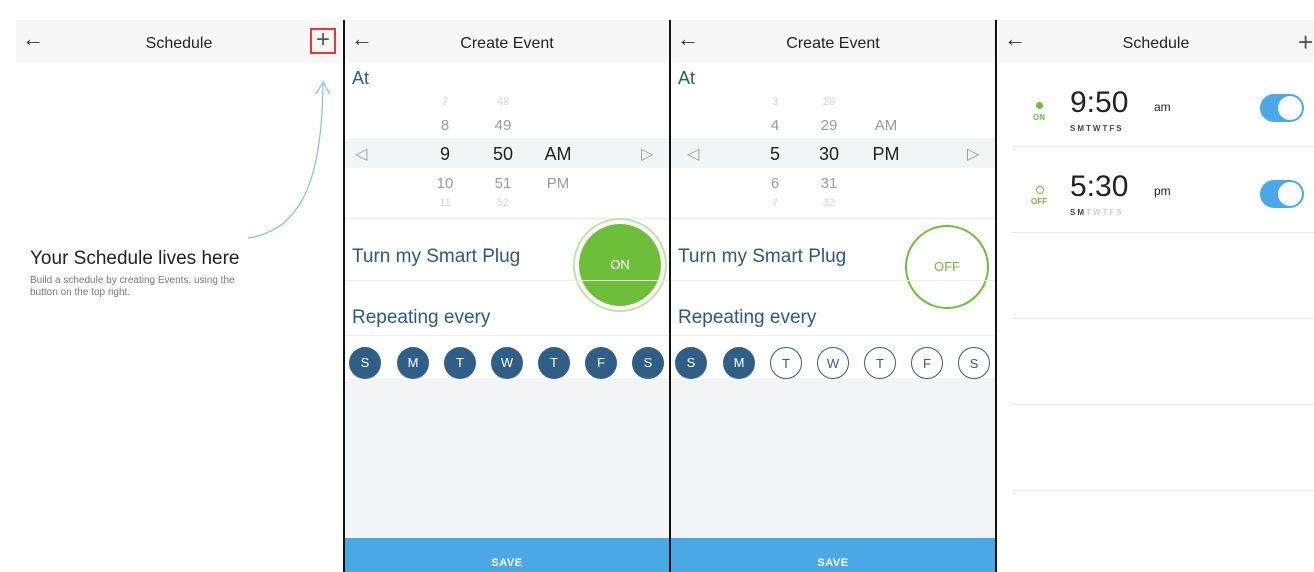  I want to click on event-time: 5:30, so click(1099, 186).